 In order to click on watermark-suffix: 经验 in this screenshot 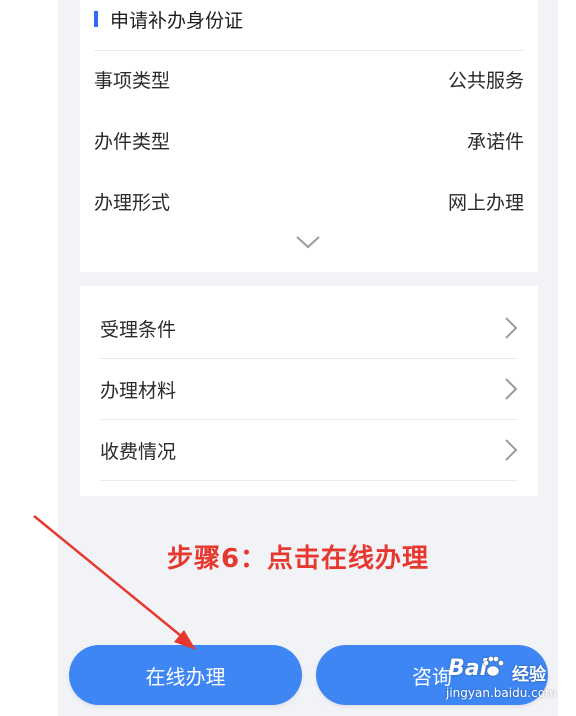, I will do `click(529, 675)`.